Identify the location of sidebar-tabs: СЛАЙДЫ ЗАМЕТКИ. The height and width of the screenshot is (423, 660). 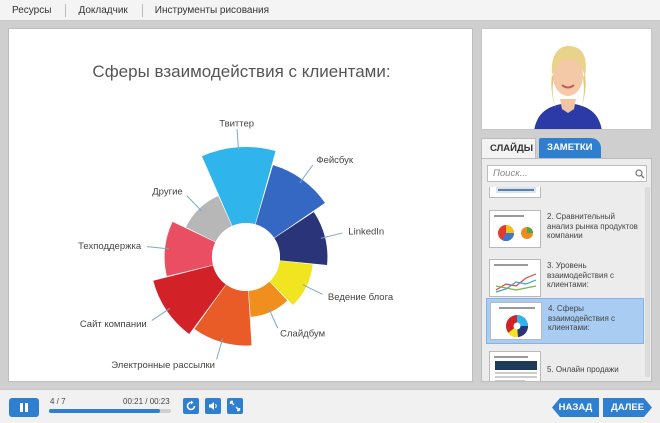
(566, 148).